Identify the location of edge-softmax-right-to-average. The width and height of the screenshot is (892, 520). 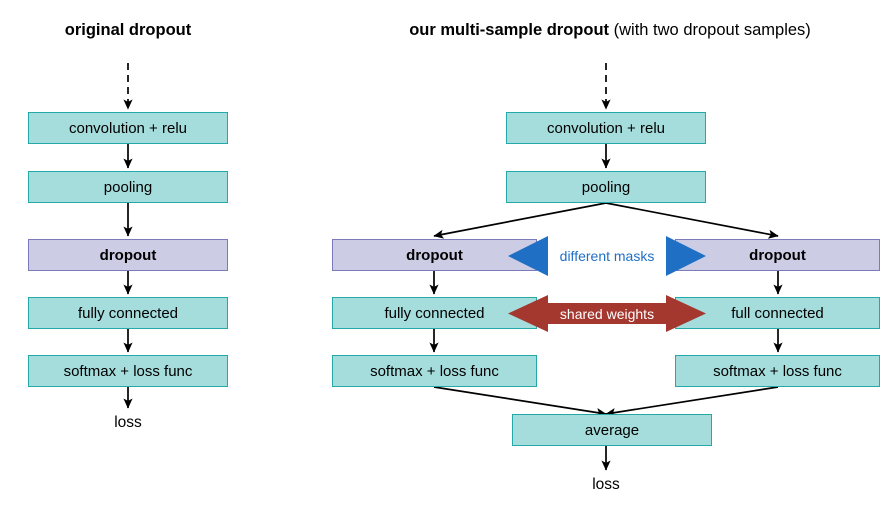
(692, 402).